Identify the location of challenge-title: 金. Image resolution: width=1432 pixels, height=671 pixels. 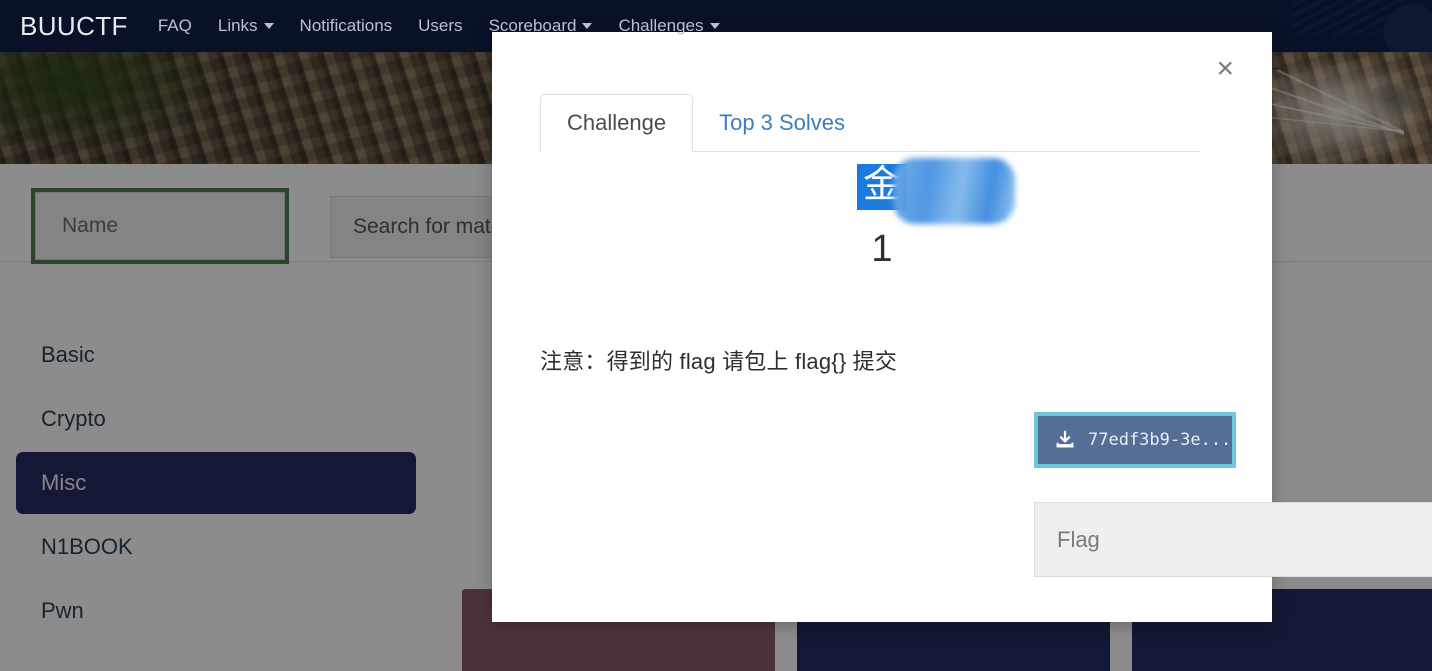
(935, 191).